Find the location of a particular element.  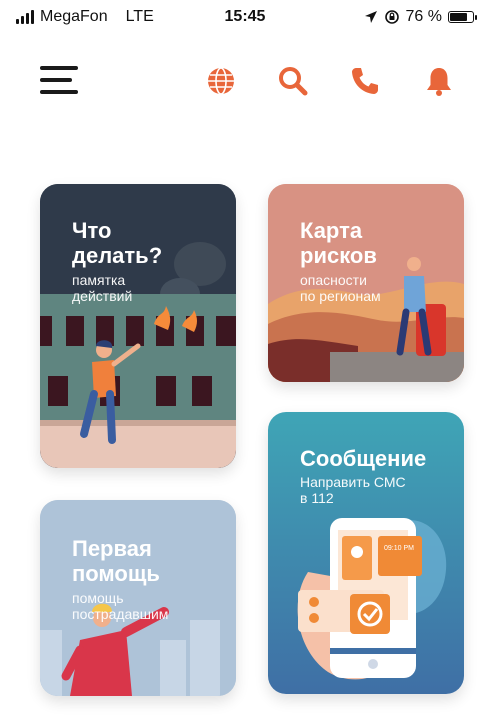

card-risk-map: Карта рисков опасности по регионам is located at coordinates (366, 283).